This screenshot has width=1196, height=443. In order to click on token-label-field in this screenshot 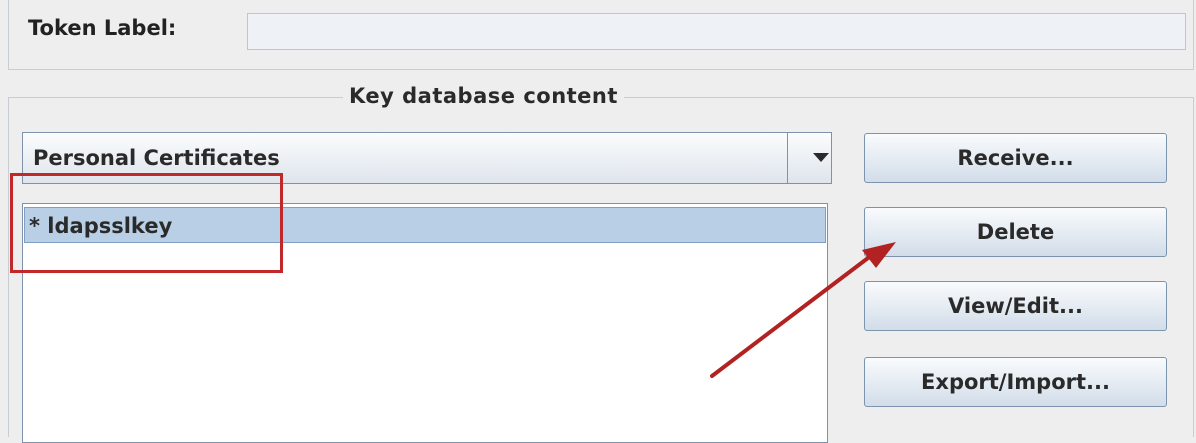, I will do `click(716, 31)`.